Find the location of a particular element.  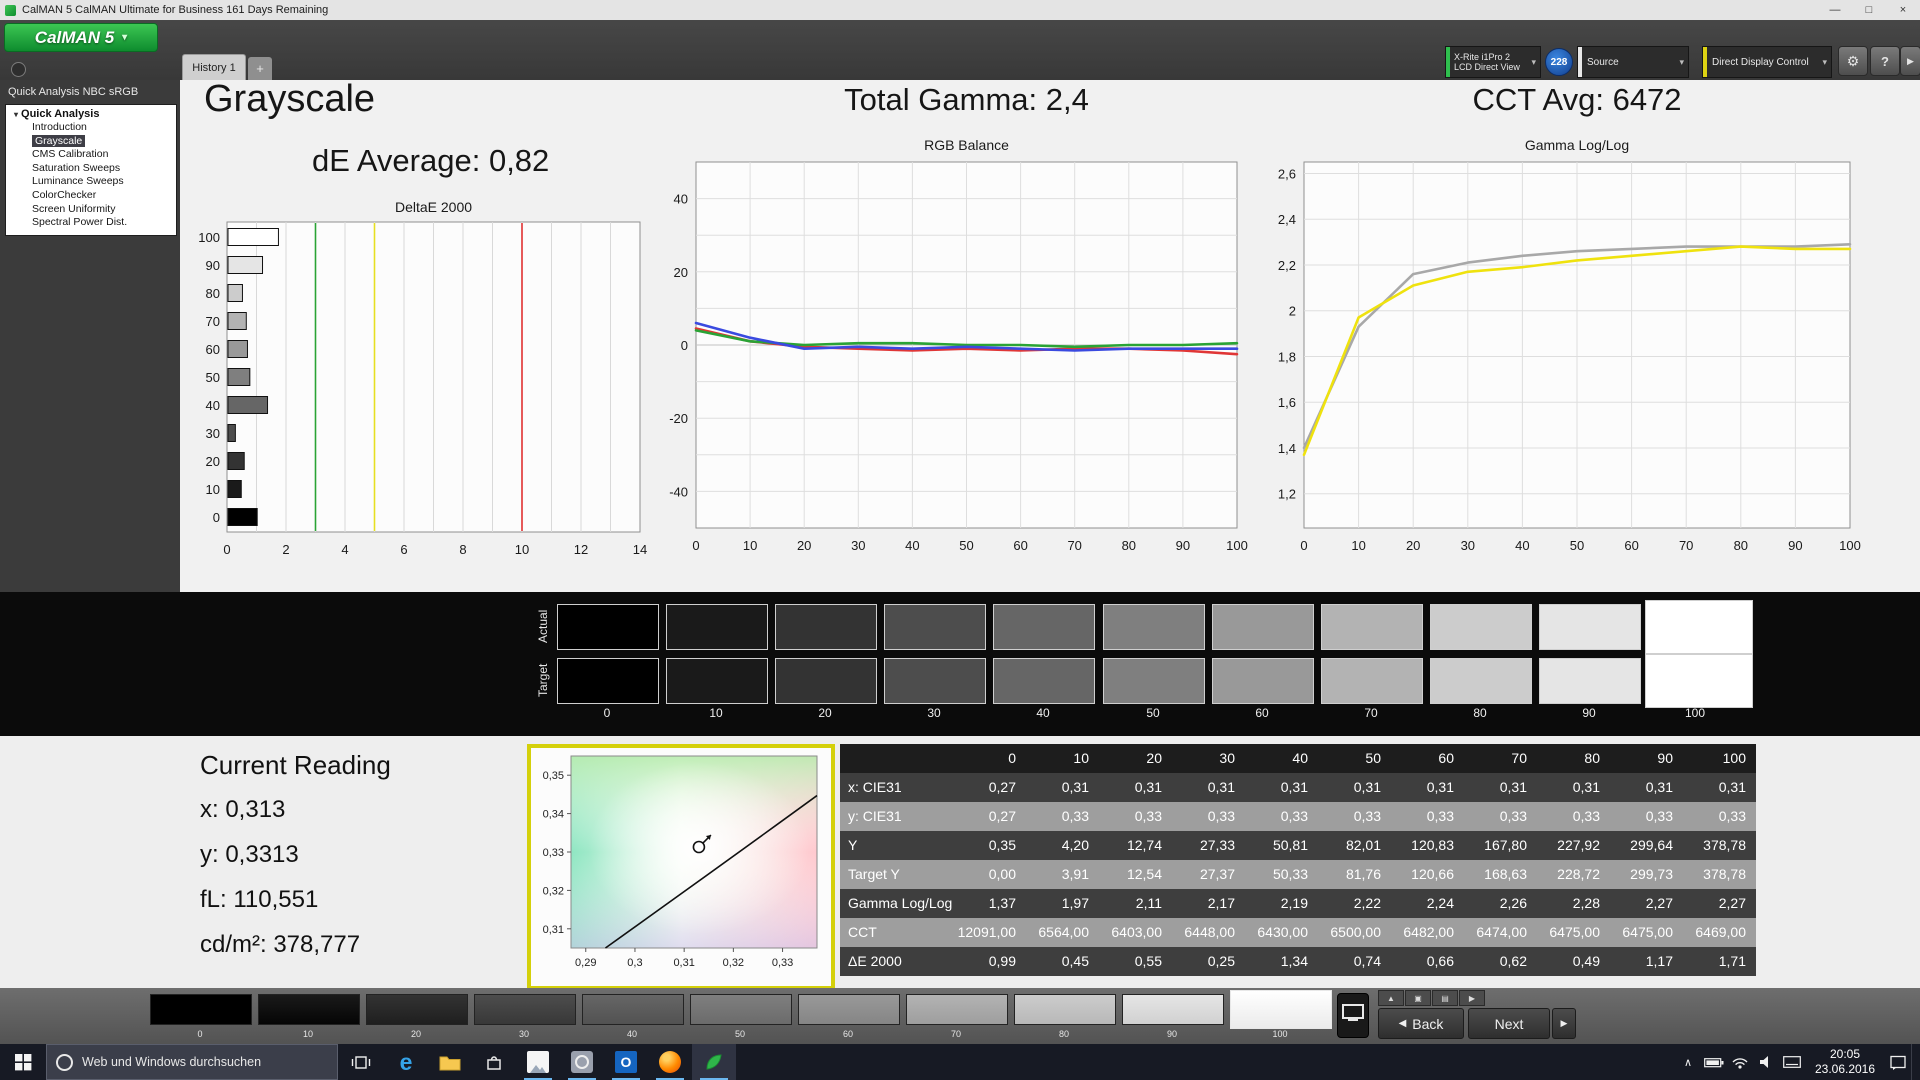

start-button is located at coordinates (23, 1062).